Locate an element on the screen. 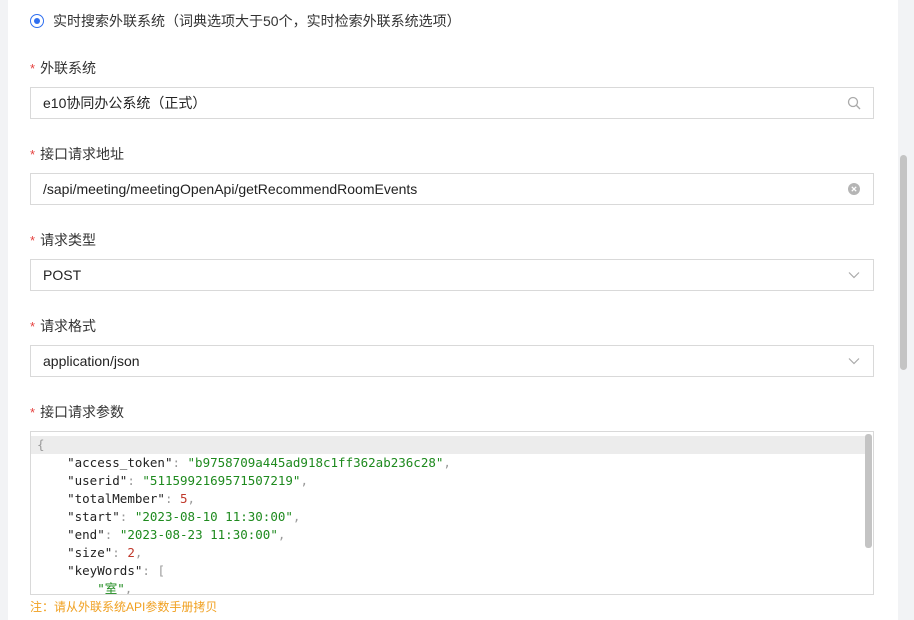 The image size is (914, 620). code-line: "keyWords": [ is located at coordinates (244, 571).